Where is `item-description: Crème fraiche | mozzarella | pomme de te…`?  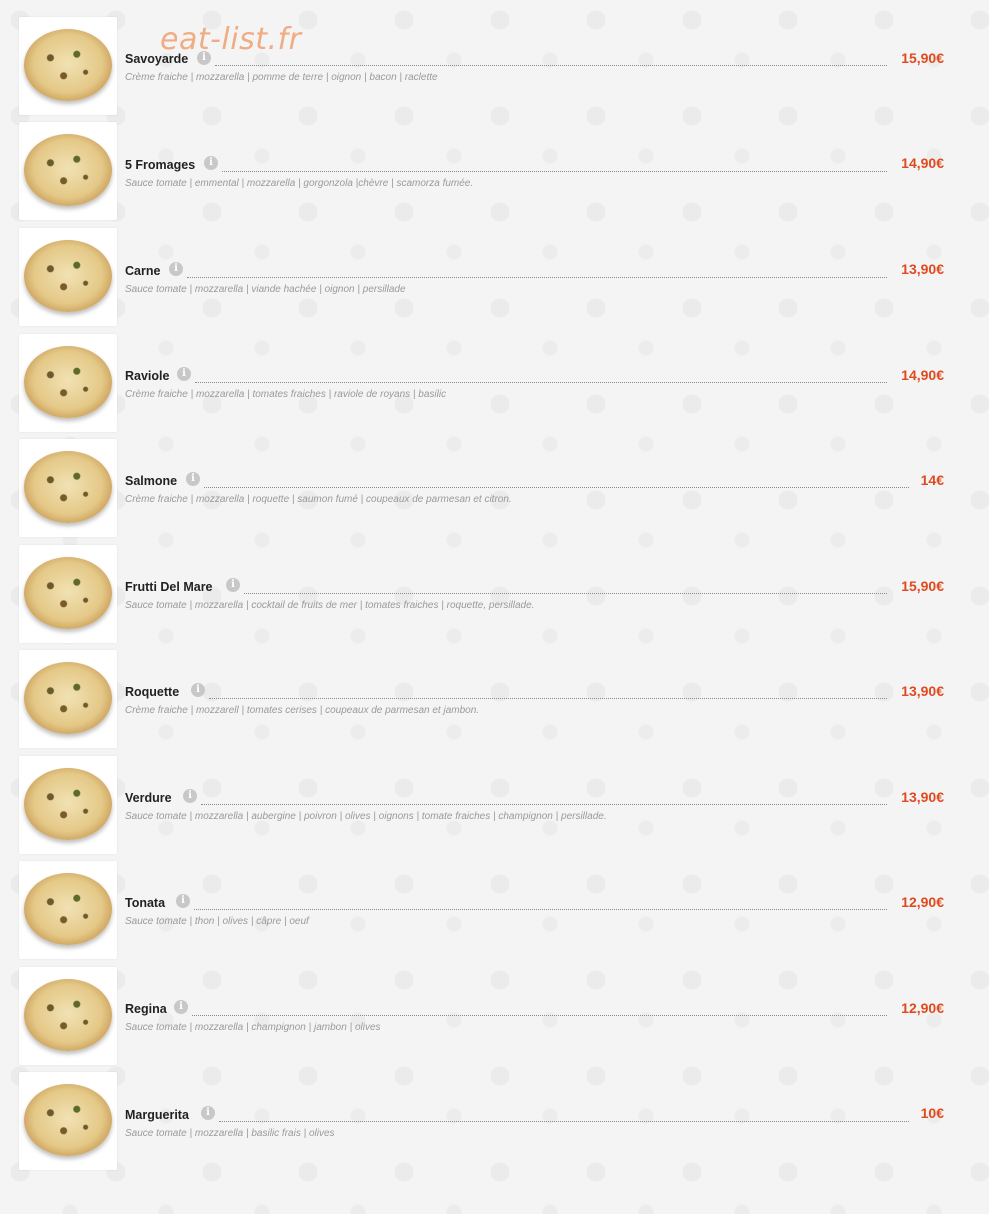
item-description: Crème fraiche | mozzarella | pomme de te… is located at coordinates (281, 77).